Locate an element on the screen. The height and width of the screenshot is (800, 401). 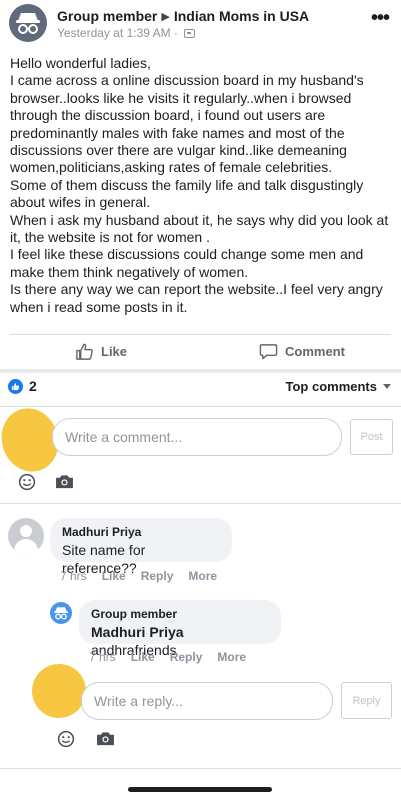
comment-bubble: Madhuri Priya Site name for reference?? is located at coordinates (141, 547).